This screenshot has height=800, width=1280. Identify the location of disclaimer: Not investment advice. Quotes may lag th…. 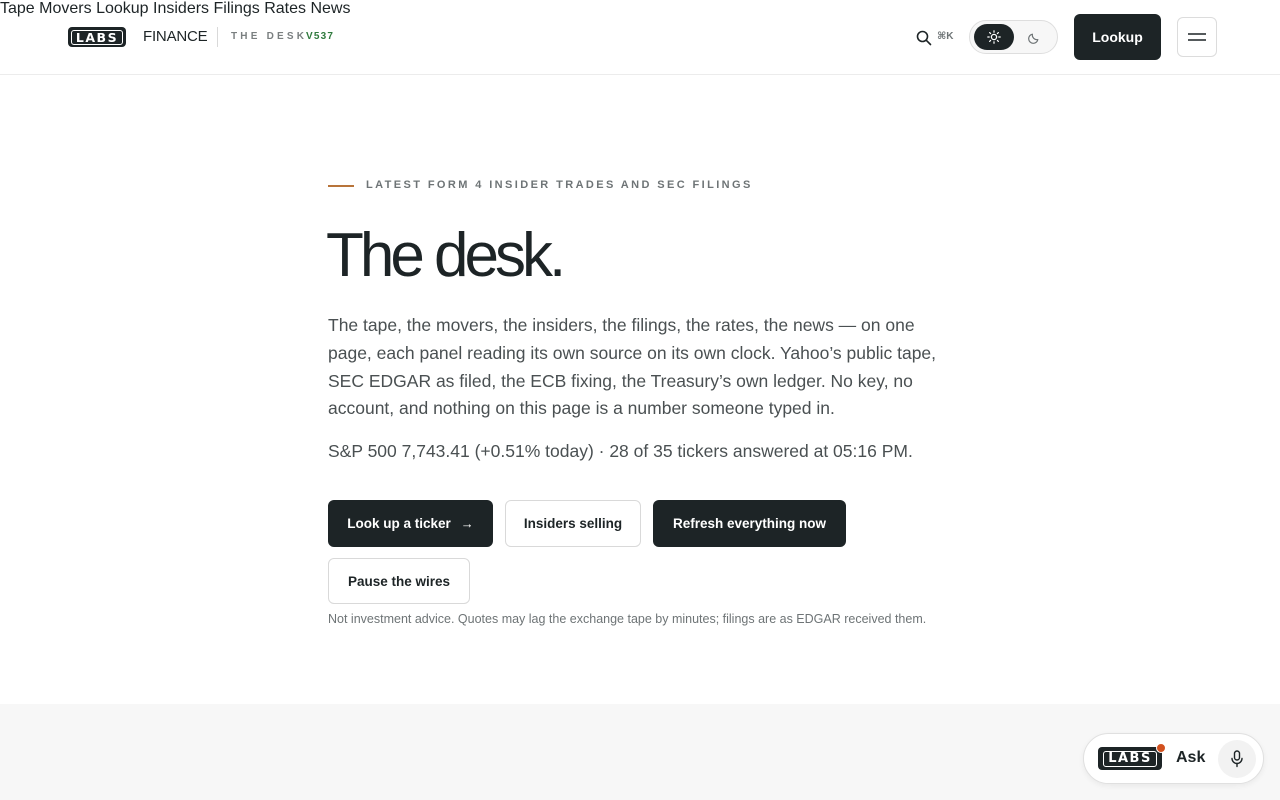
(627, 619).